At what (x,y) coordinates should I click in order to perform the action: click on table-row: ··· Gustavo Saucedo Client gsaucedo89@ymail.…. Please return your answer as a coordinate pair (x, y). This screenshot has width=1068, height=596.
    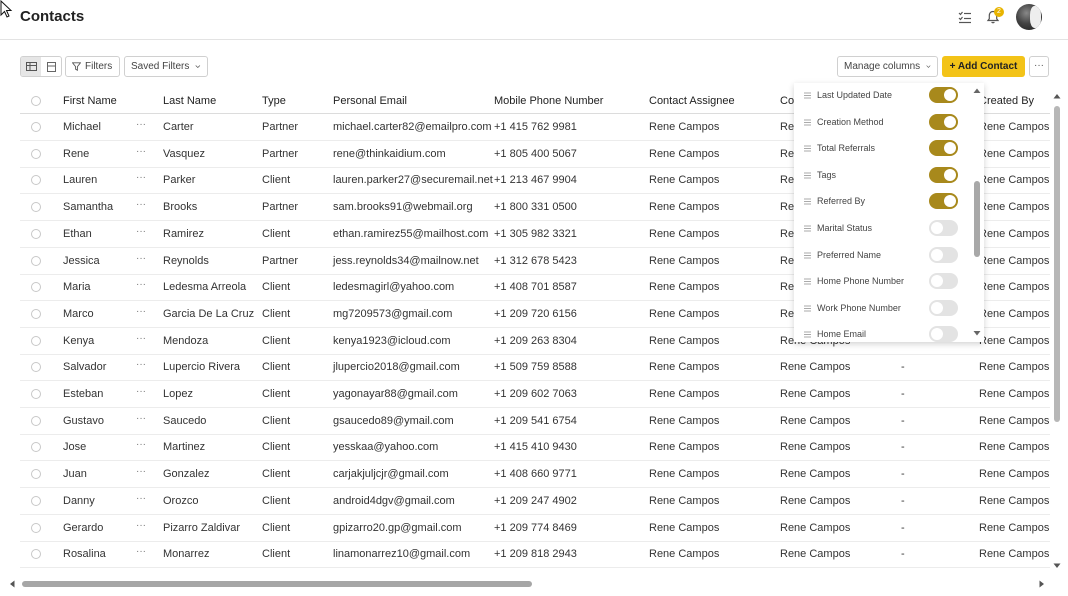
    Looking at the image, I should click on (535, 421).